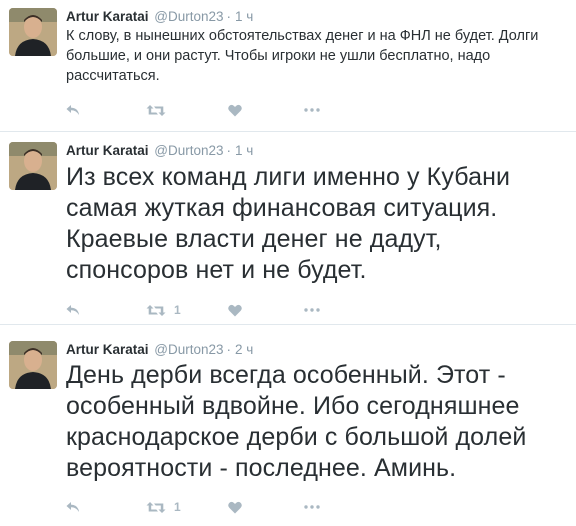 This screenshot has width=576, height=526. I want to click on tweet-actions, so click(193, 110).